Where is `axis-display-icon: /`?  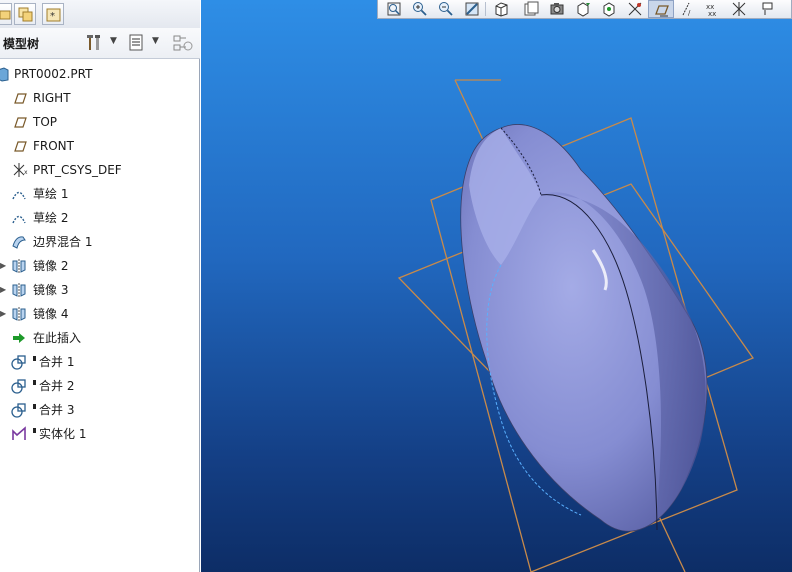 axis-display-icon: / is located at coordinates (686, 9).